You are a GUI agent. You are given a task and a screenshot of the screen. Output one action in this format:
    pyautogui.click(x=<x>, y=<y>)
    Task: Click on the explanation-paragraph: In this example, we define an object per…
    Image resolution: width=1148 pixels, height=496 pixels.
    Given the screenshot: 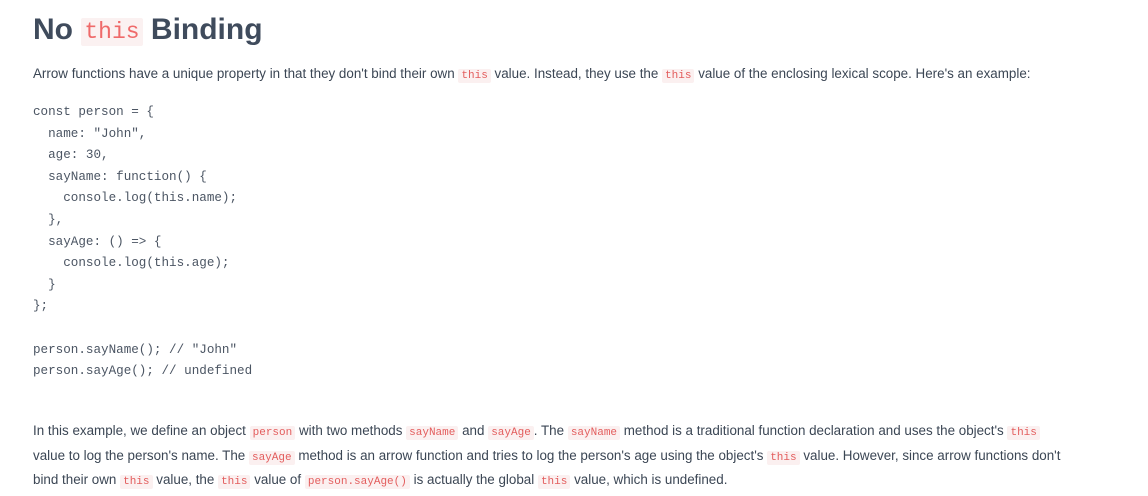 What is the action you would take?
    pyautogui.click(x=546, y=457)
    